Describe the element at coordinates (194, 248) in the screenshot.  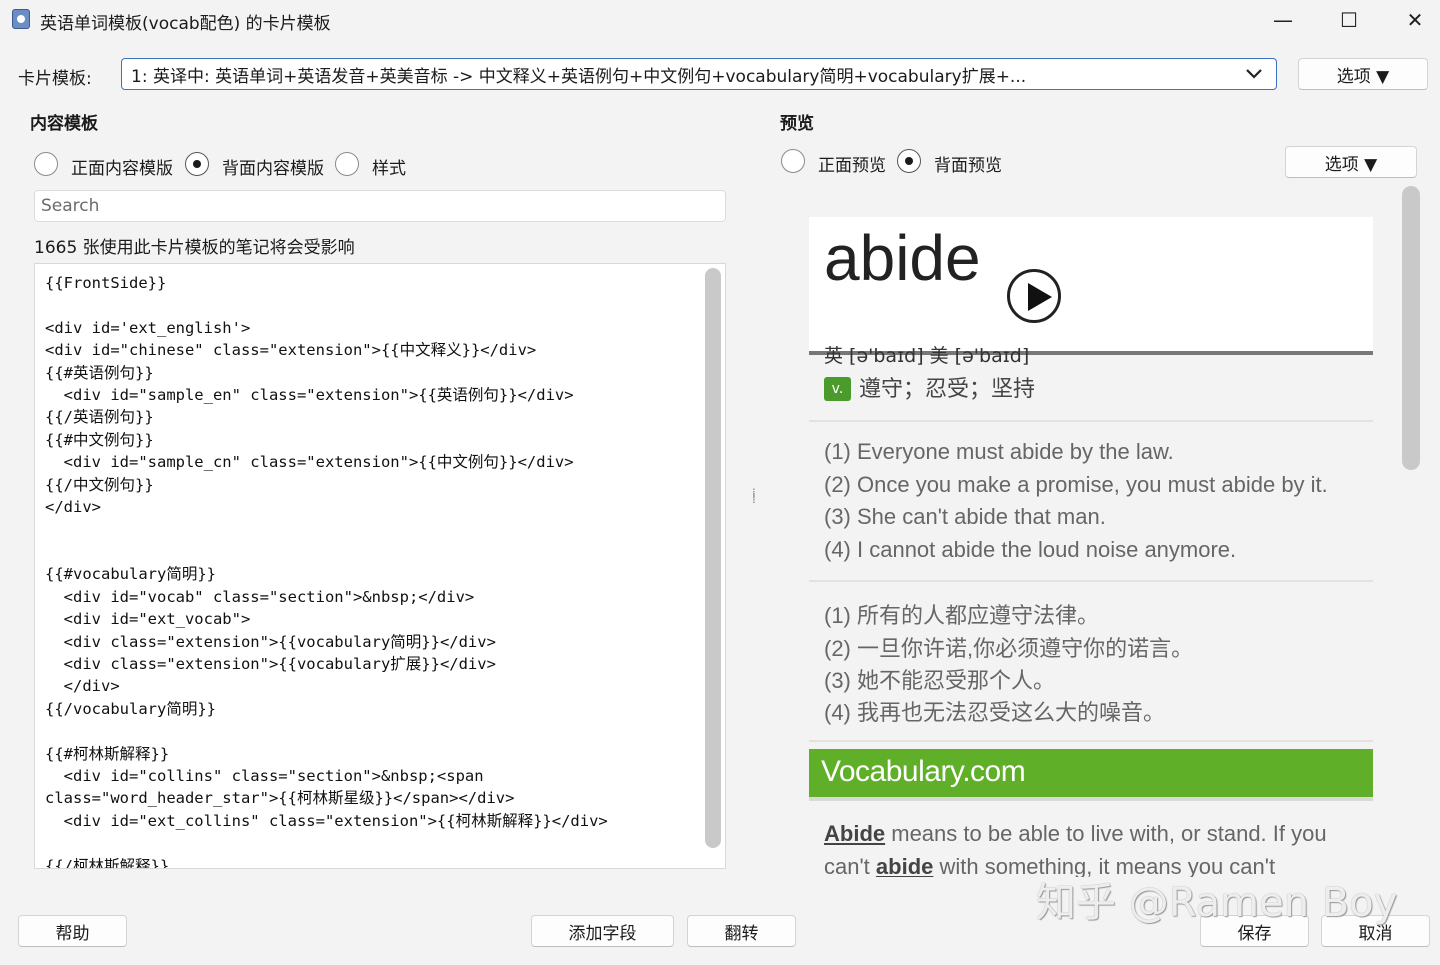
I see `affected-notes-notice: 1665 张使用此卡片模板的笔记将会受影响` at that location.